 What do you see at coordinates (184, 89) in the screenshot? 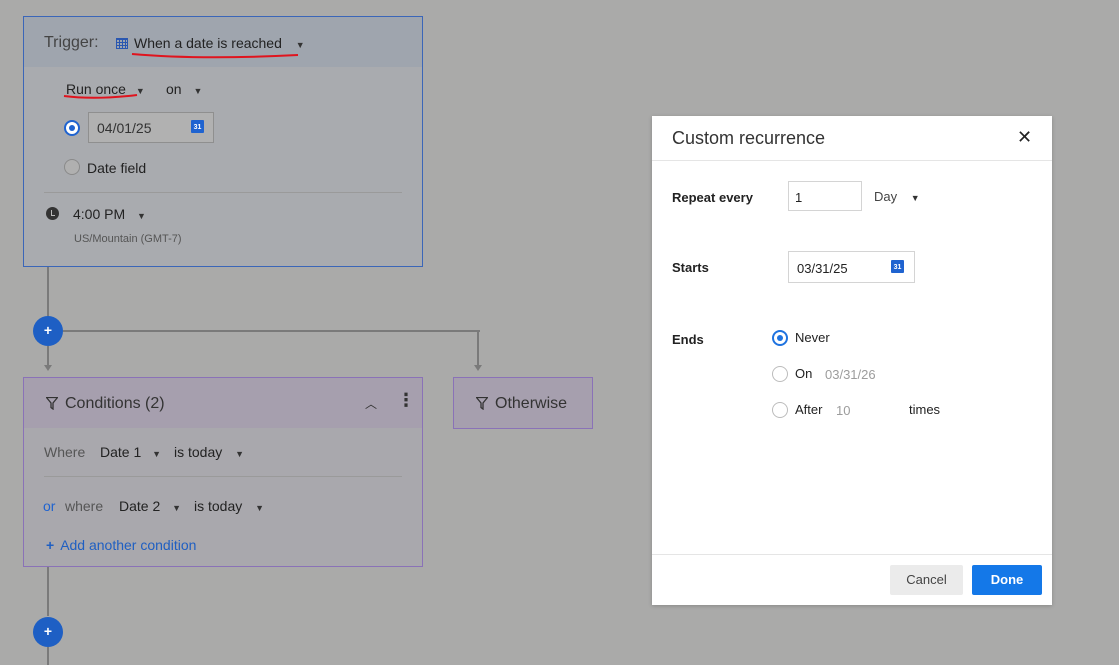
I see `on-select: on ▼` at bounding box center [184, 89].